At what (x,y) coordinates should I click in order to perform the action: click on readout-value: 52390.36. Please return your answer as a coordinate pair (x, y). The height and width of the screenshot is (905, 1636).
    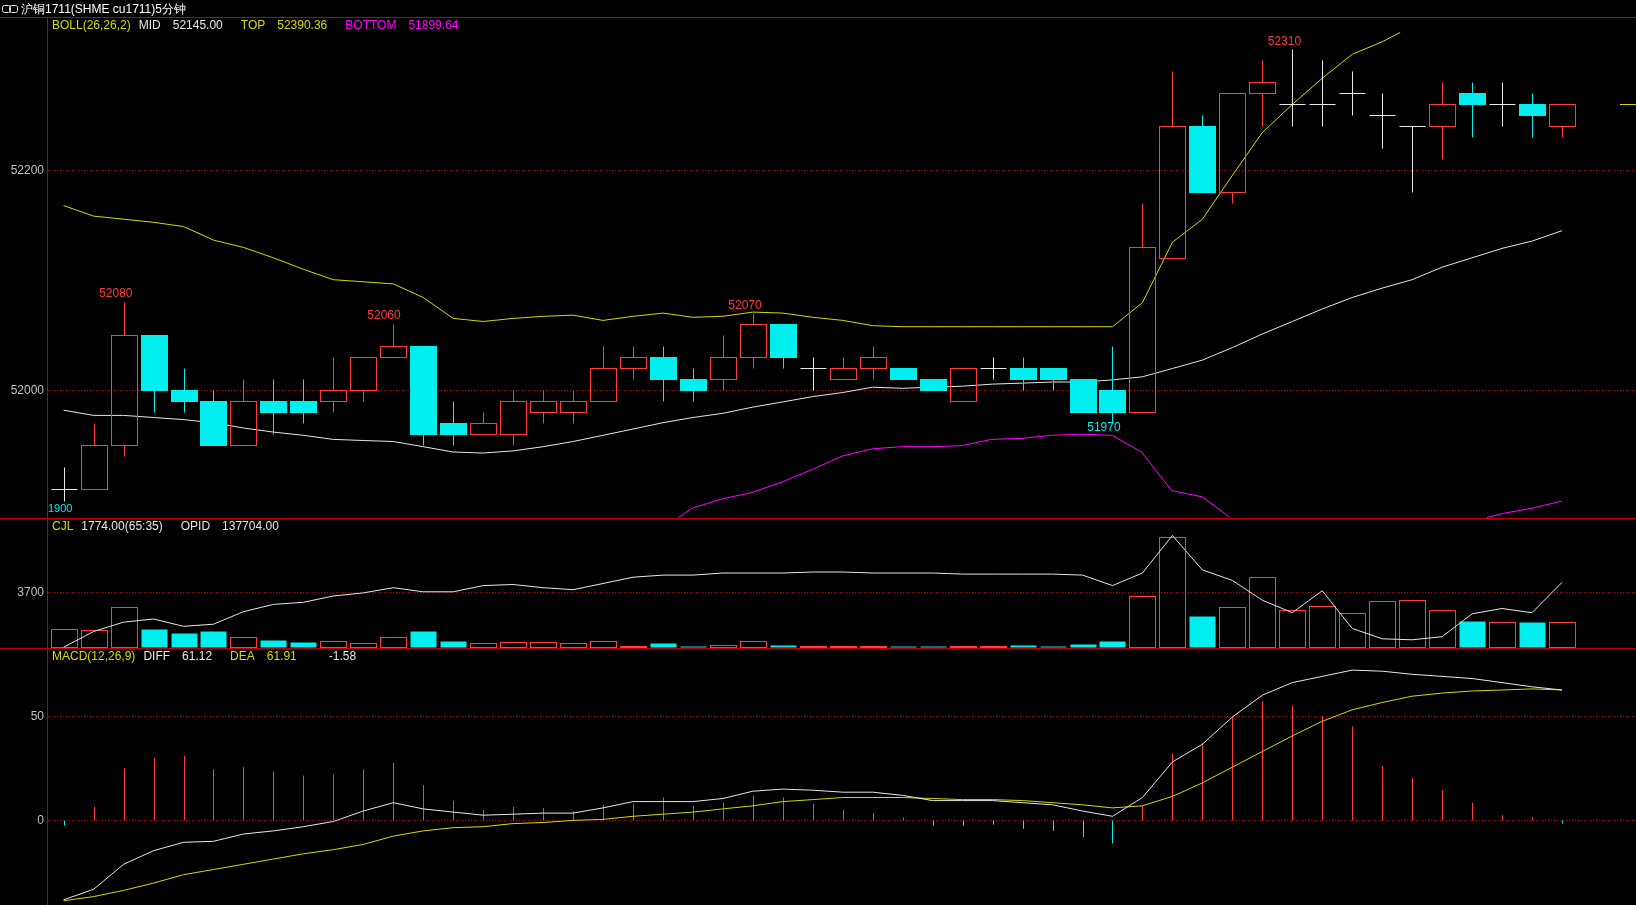
    Looking at the image, I should click on (302, 25).